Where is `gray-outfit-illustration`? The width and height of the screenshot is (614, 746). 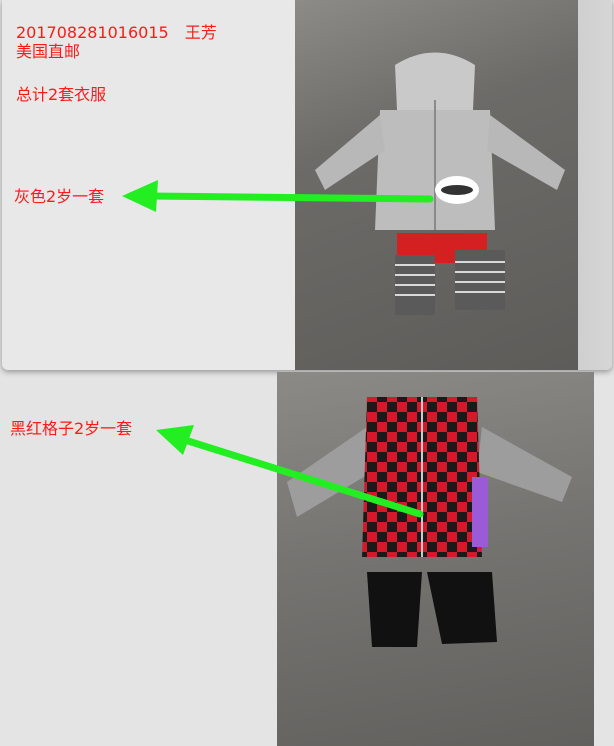 gray-outfit-illustration is located at coordinates (440, 183).